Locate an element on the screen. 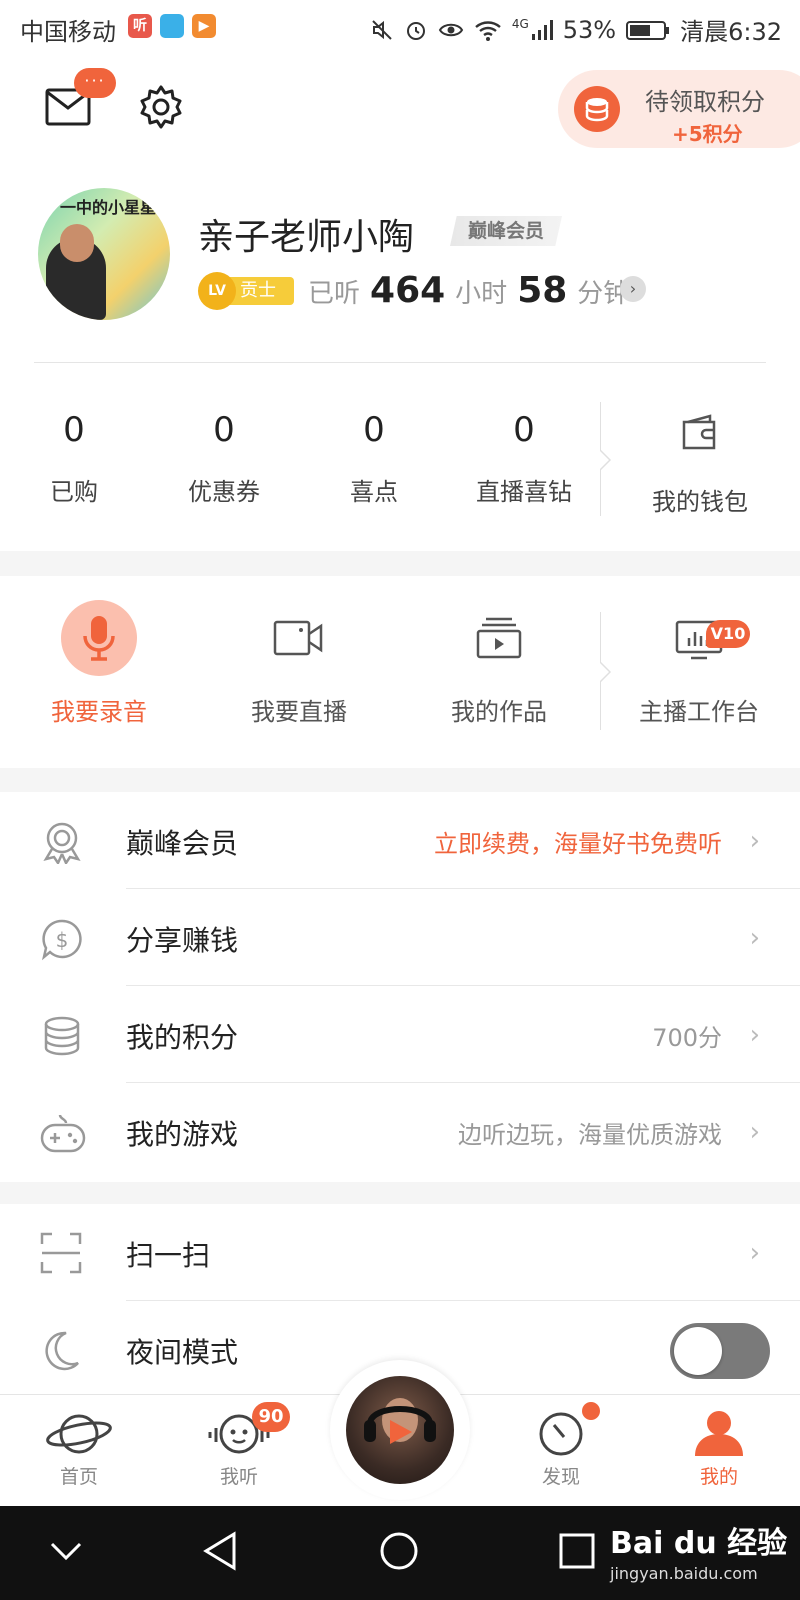  tab-discover: 发现 is located at coordinates (561, 1448).